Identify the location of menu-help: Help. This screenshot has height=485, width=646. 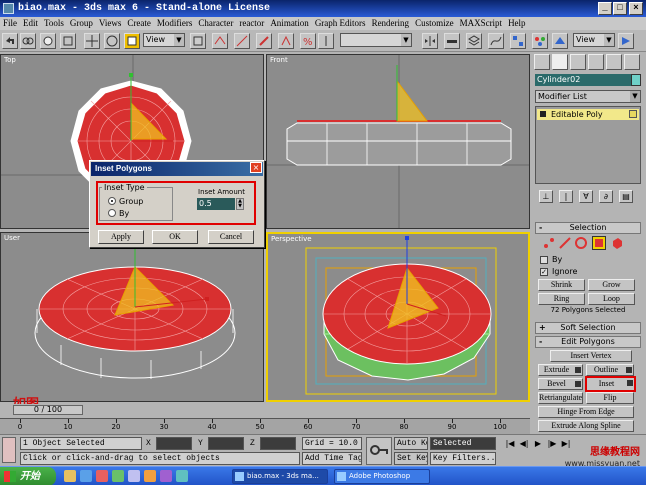
(517, 23).